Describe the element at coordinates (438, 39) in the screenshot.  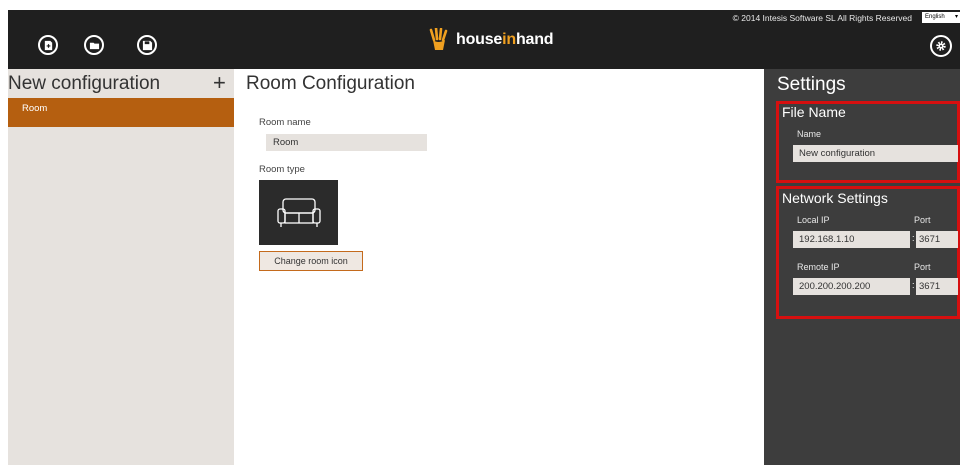
I see `hand-logo-icon` at that location.